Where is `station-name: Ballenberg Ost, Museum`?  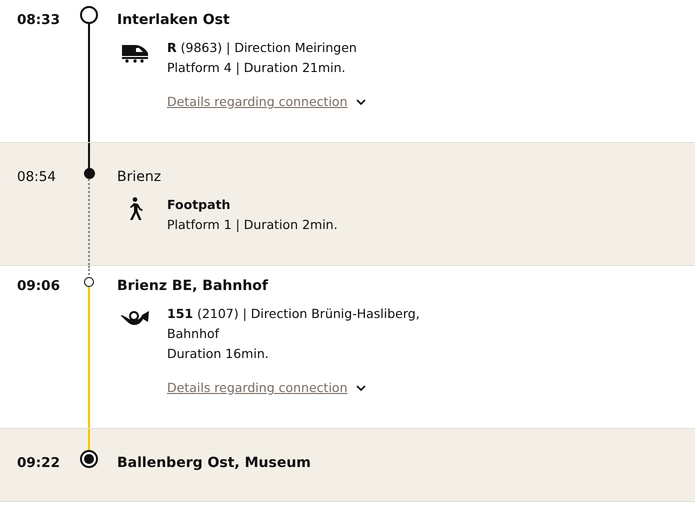
station-name: Ballenberg Ost, Museum is located at coordinates (214, 463).